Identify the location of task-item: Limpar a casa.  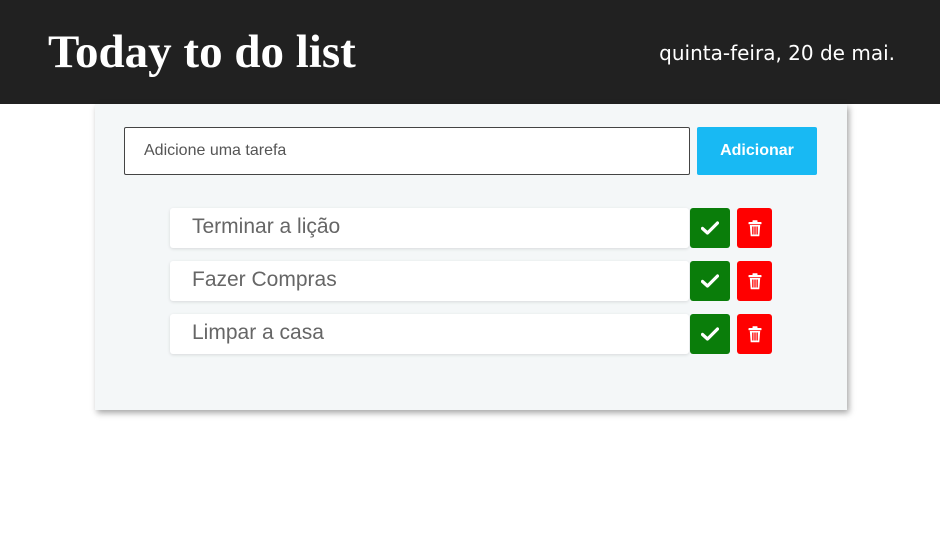
(471, 334).